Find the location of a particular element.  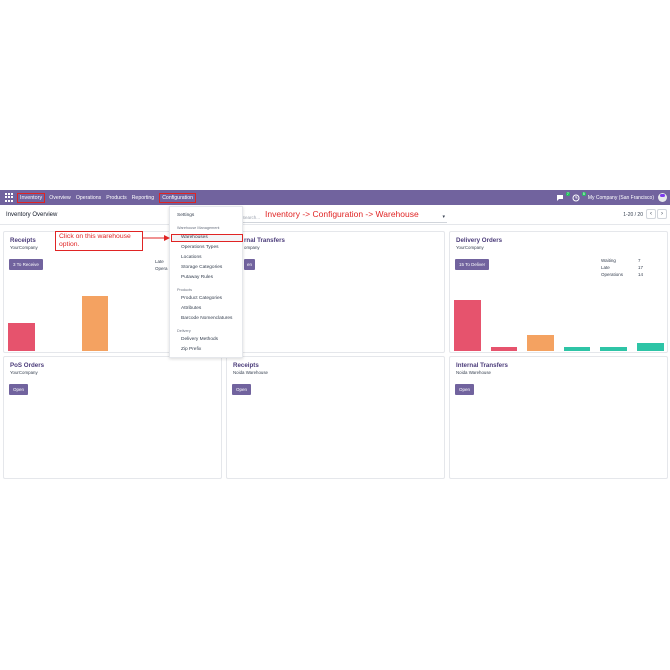

open-button: en is located at coordinates (250, 264).